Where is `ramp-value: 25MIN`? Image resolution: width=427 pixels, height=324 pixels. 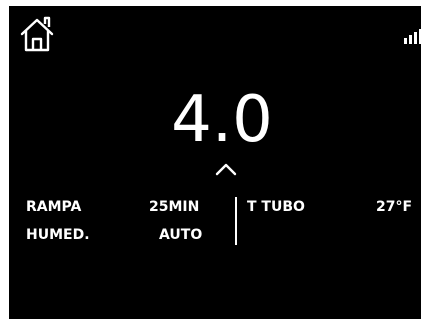
ramp-value: 25MIN is located at coordinates (174, 207).